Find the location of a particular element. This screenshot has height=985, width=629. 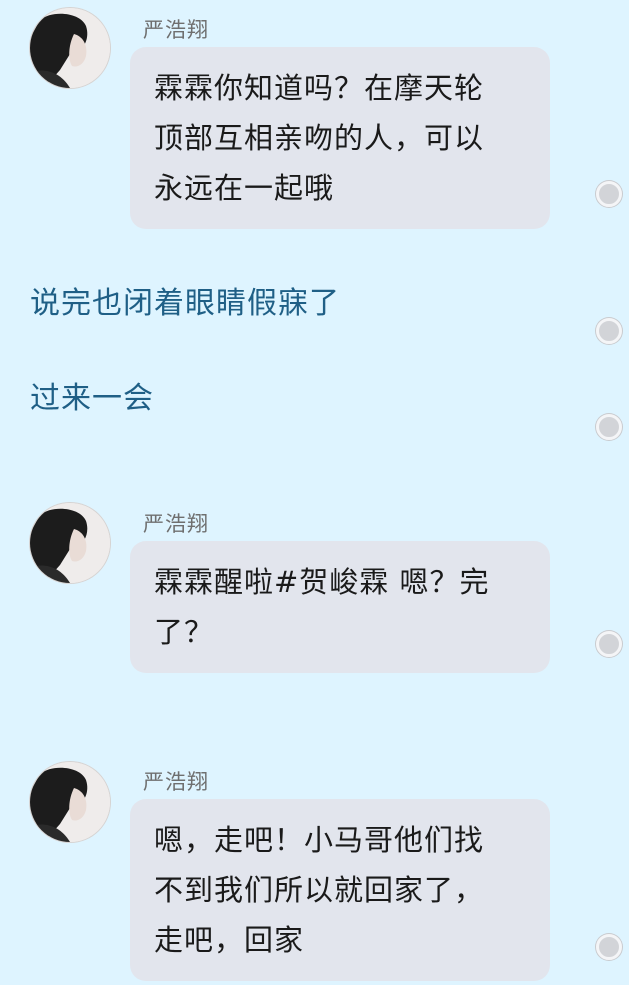

narration-text: 说完也闭着眼睛假寐了 is located at coordinates (185, 303).